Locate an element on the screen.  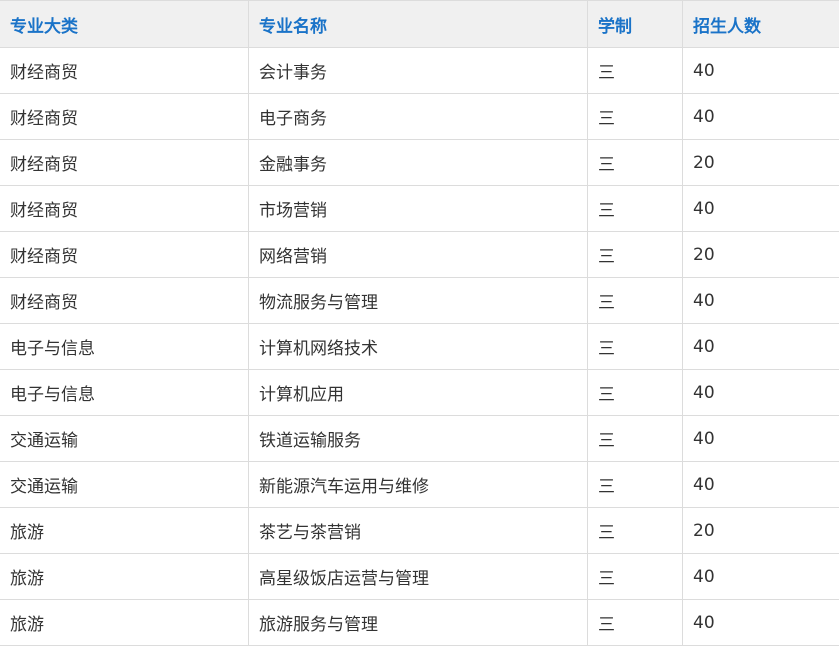
cell-major: 计算机应用 is located at coordinates (418, 393).